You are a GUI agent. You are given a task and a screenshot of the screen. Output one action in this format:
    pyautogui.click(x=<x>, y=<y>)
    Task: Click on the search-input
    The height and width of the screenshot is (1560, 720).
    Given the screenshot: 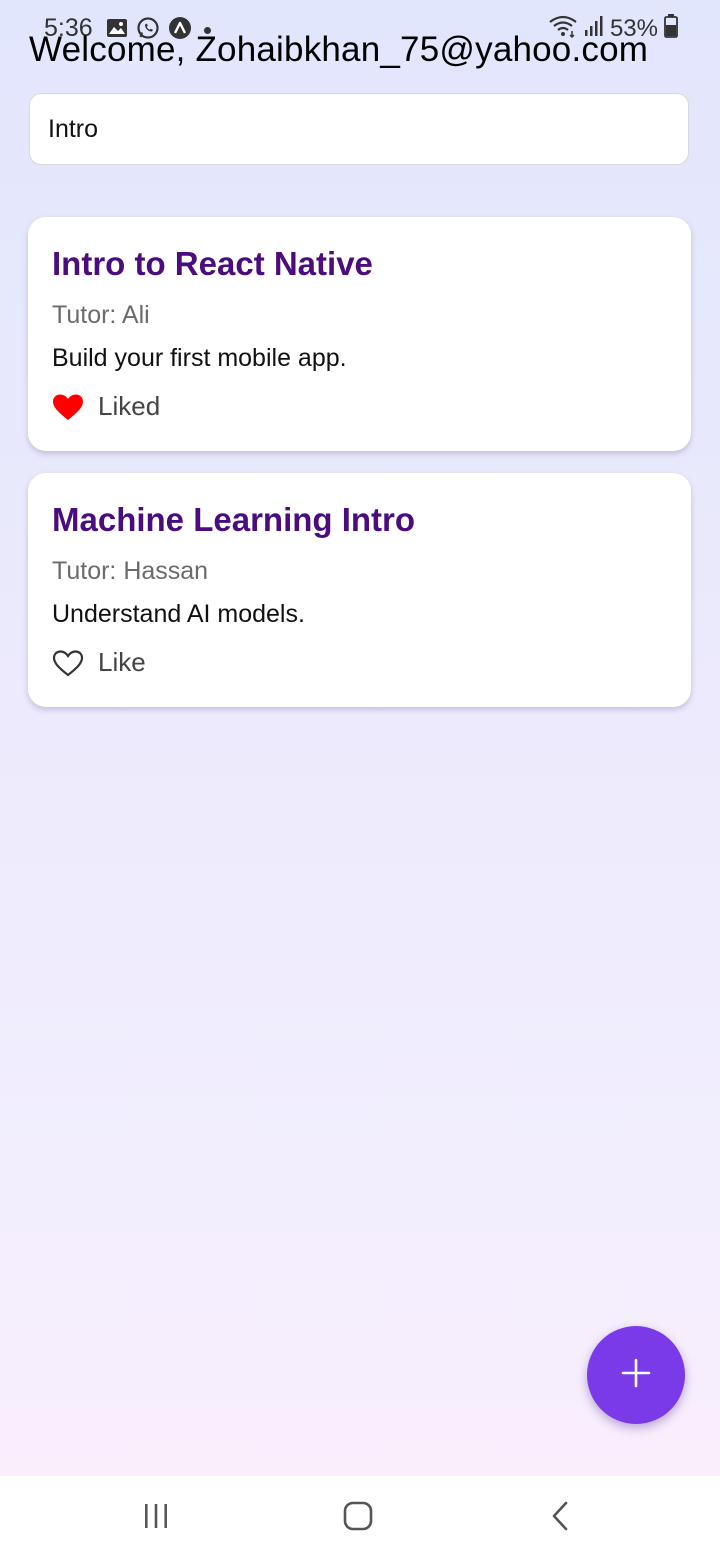 What is the action you would take?
    pyautogui.click(x=359, y=129)
    